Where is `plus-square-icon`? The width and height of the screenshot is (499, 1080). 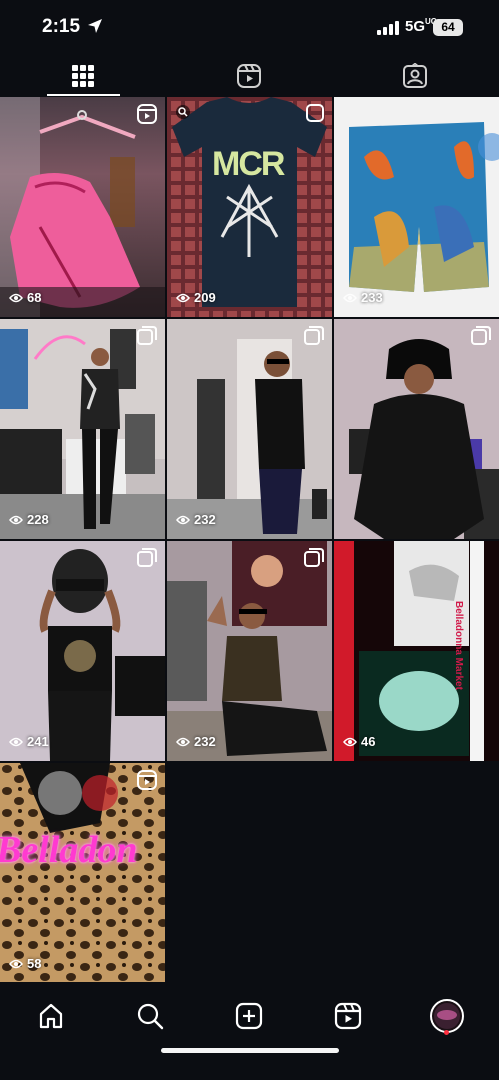 plus-square-icon is located at coordinates (249, 1016).